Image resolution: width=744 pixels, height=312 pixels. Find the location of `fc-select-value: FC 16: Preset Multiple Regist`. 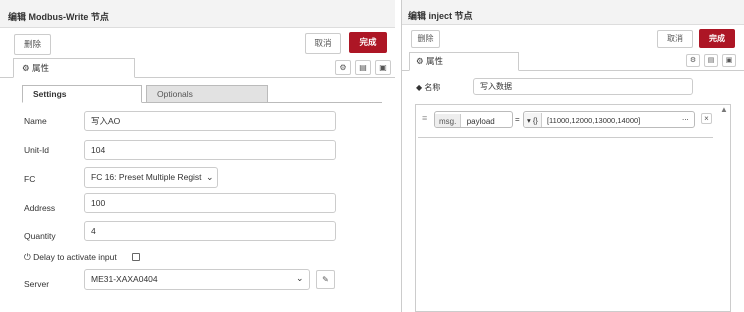

fc-select-value: FC 16: Preset Multiple Regist is located at coordinates (146, 177).